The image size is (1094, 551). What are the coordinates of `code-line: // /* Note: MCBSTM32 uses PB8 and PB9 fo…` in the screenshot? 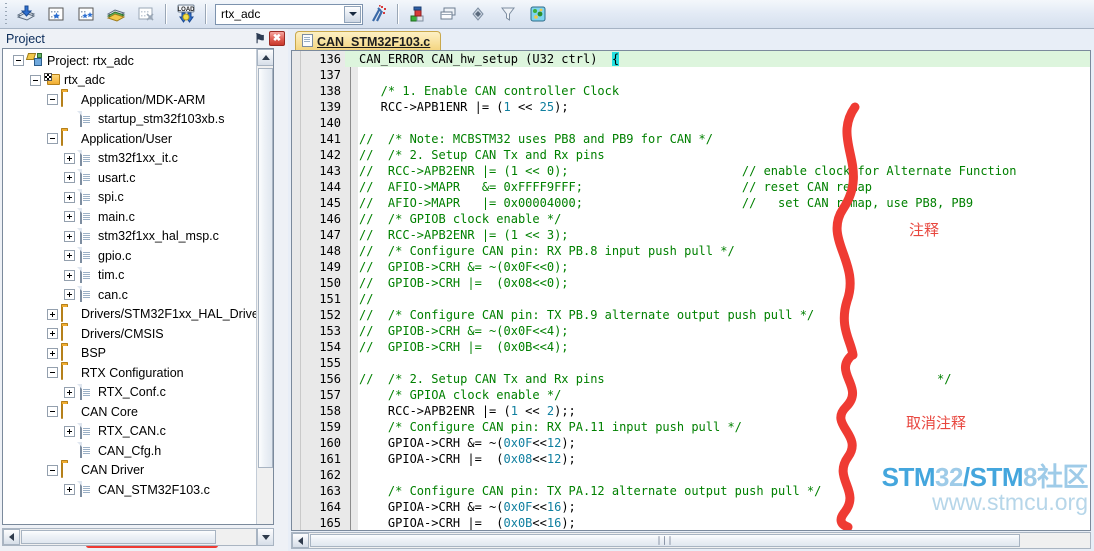 It's located at (687, 139).